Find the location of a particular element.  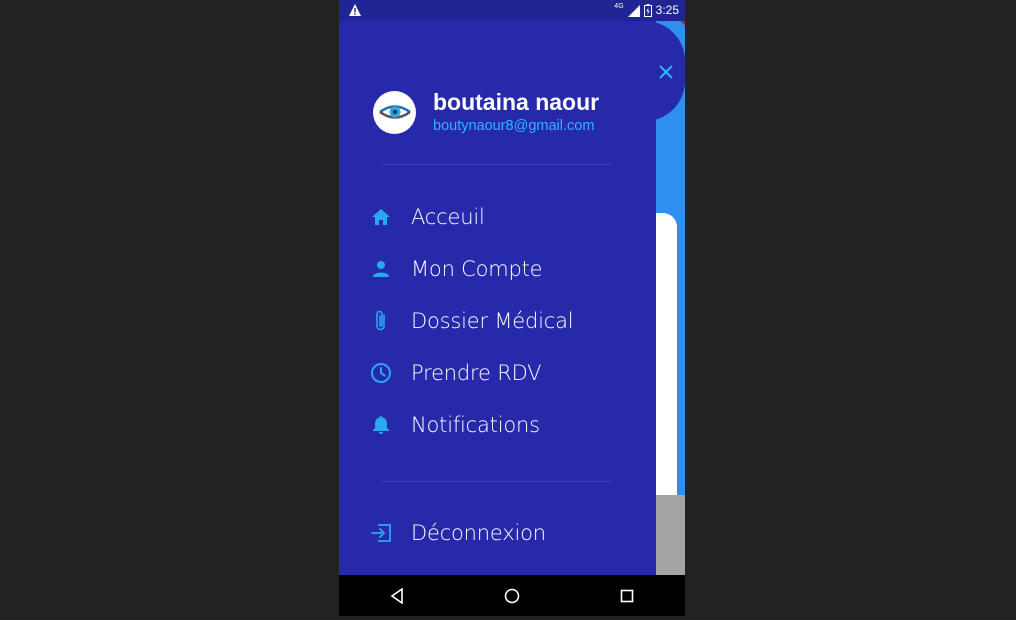

recents-button is located at coordinates (627, 596).